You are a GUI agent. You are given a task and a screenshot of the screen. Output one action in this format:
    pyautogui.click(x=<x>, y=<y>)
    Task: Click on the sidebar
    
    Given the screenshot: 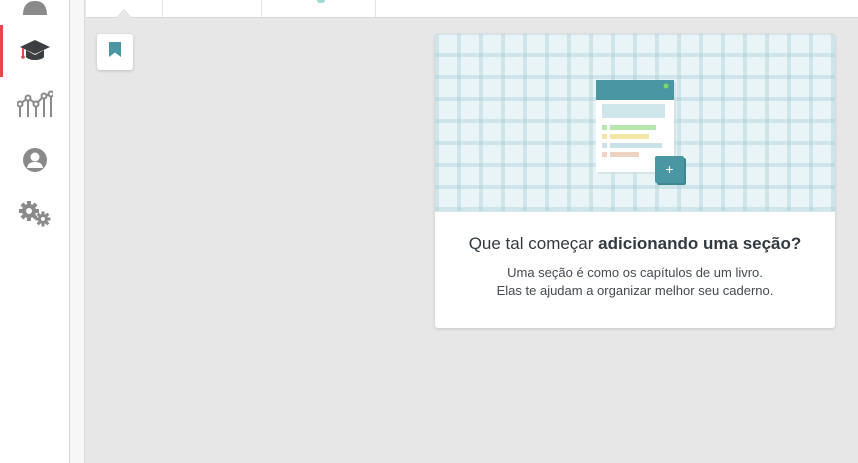 What is the action you would take?
    pyautogui.click(x=35, y=231)
    